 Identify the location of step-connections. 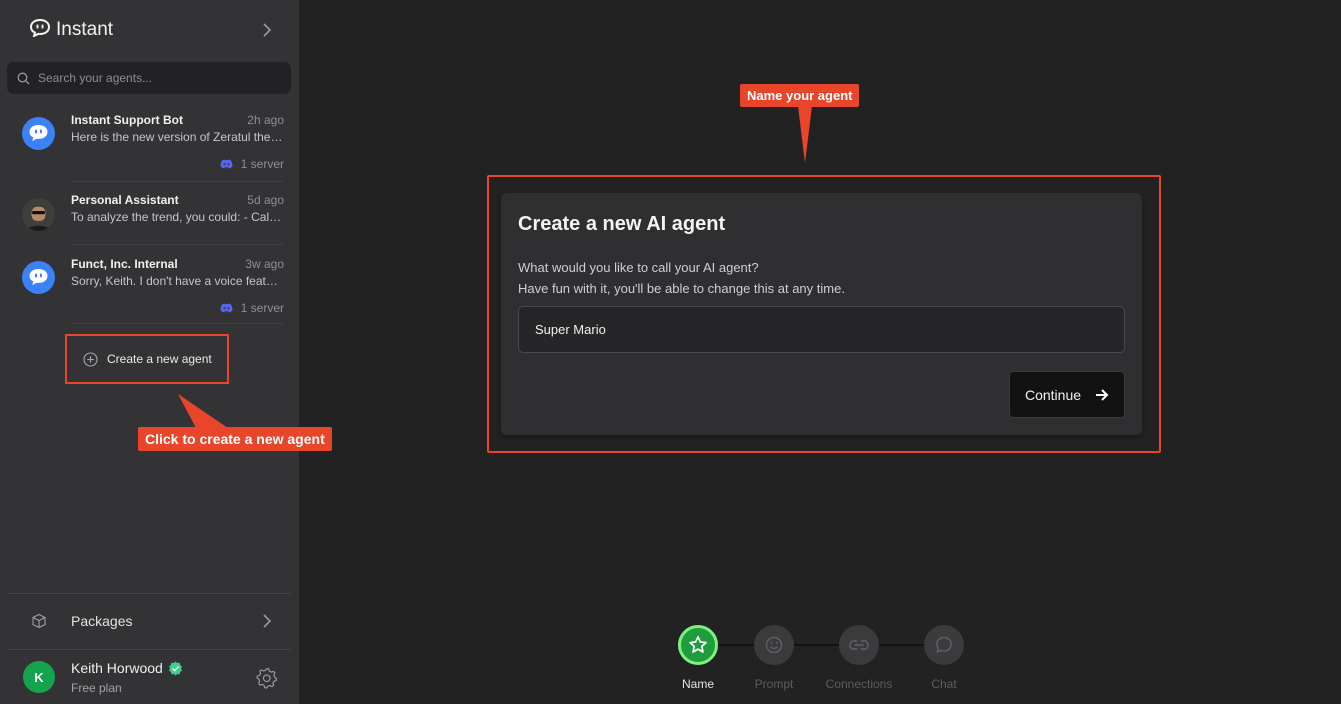
(859, 645).